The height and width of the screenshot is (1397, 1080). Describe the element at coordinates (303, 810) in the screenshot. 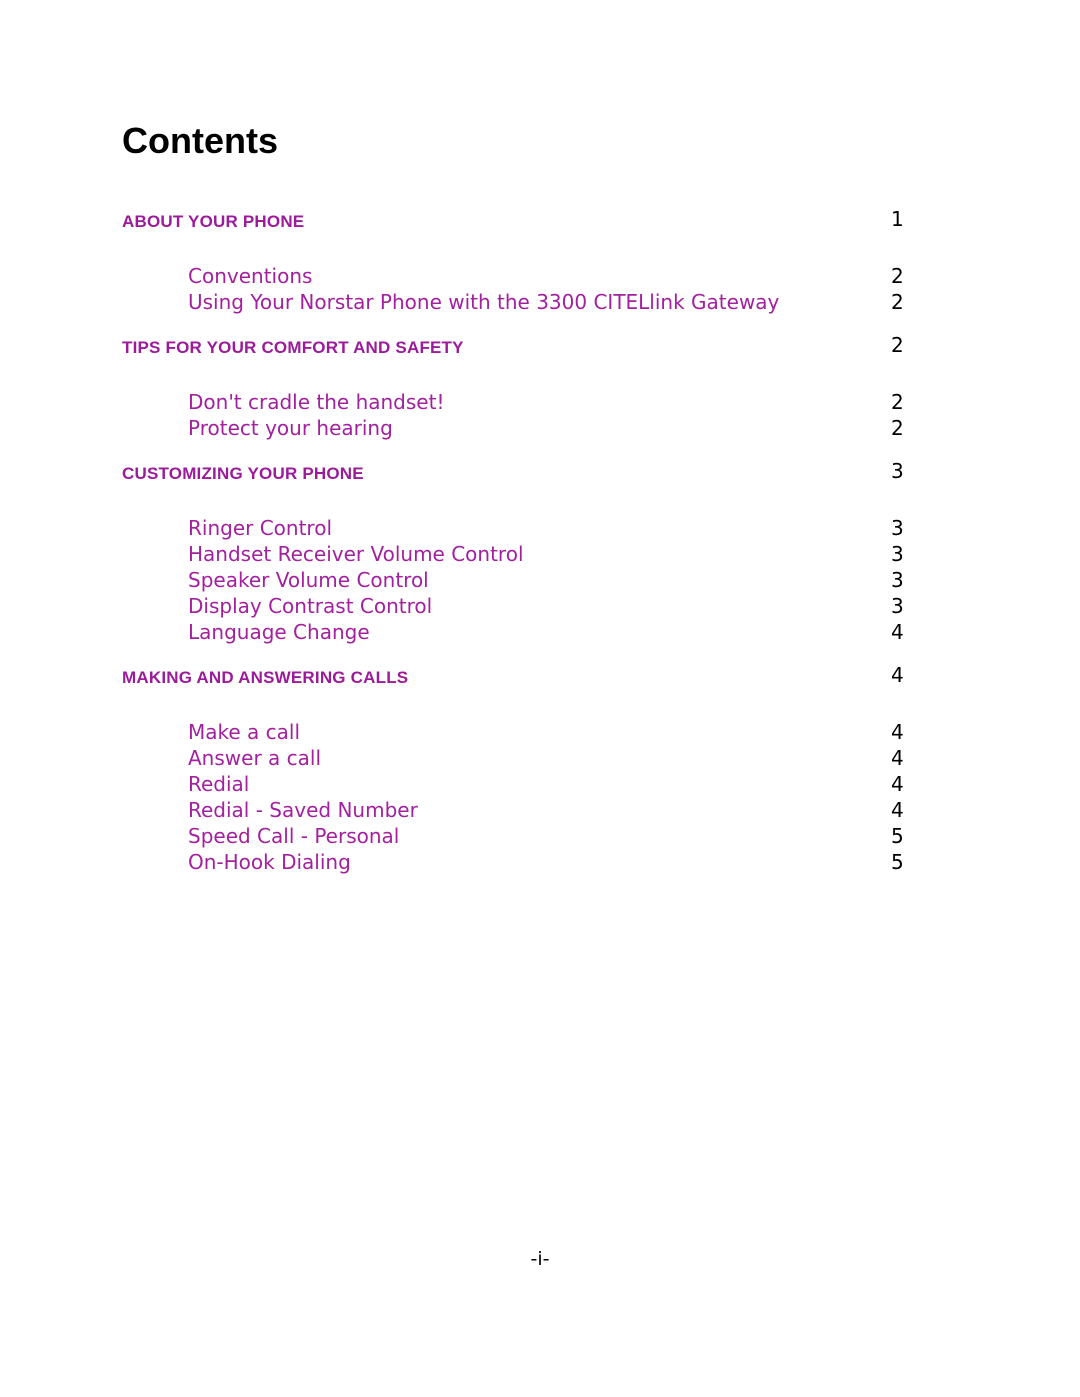

I see `toc-entry-label: Redial - Saved Number` at that location.